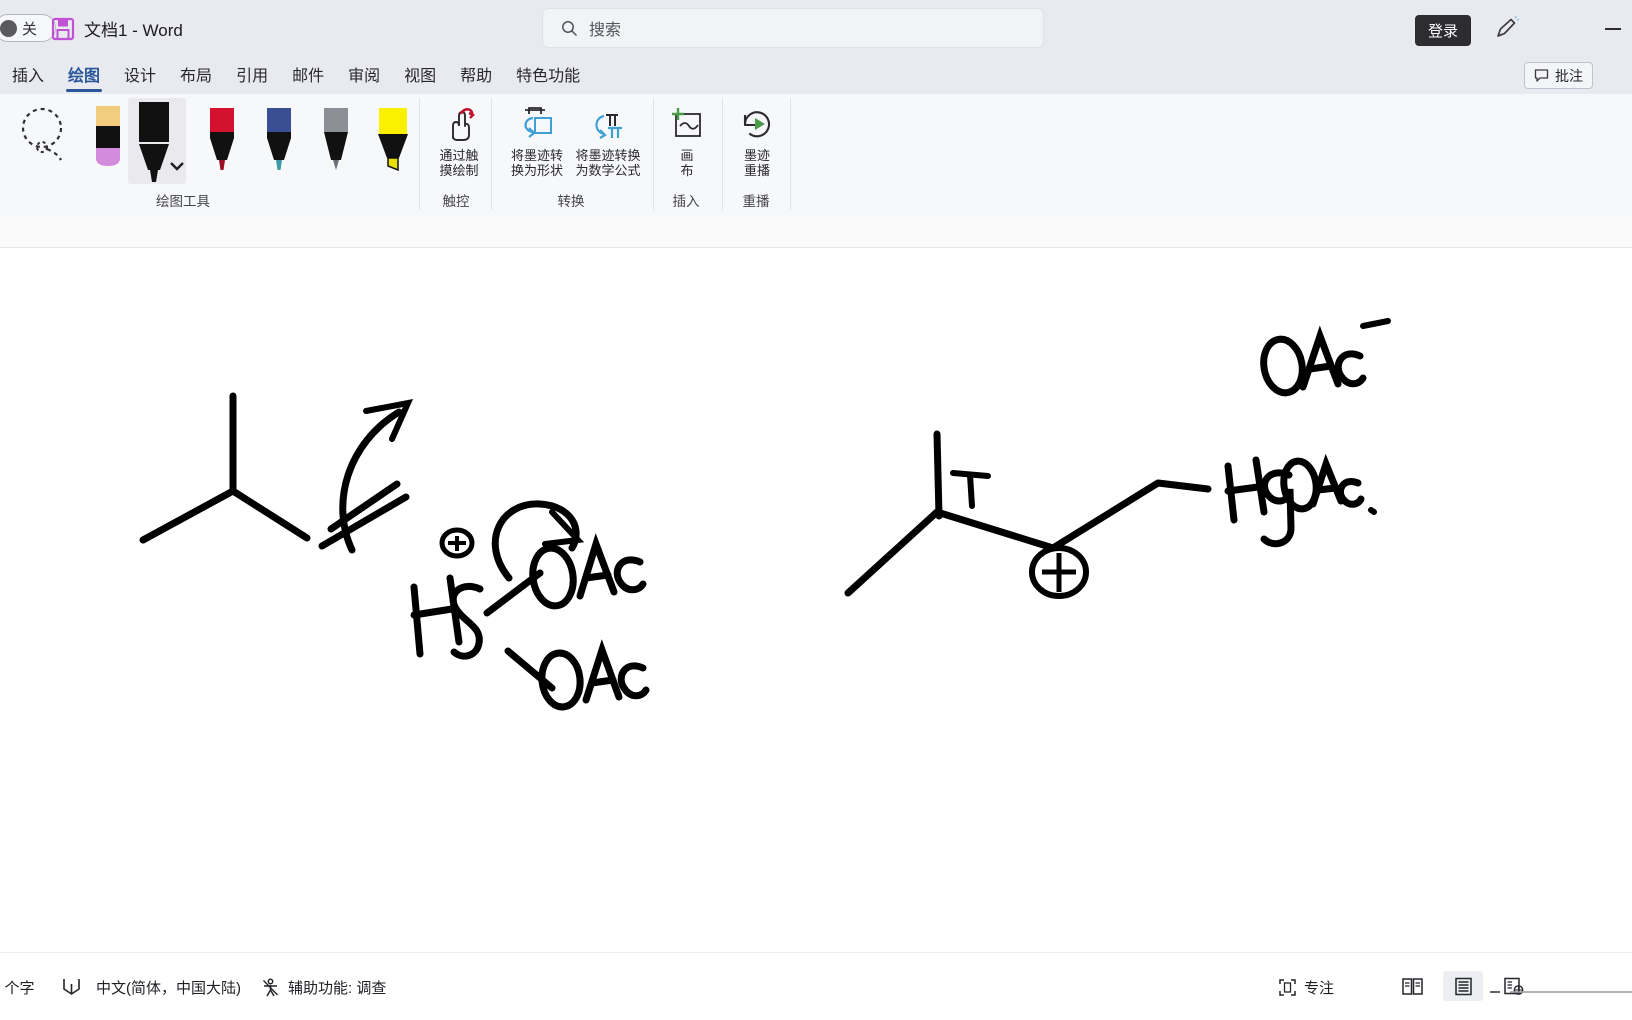 The height and width of the screenshot is (1020, 1632). I want to click on ruler-gap-strip, so click(816, 232).